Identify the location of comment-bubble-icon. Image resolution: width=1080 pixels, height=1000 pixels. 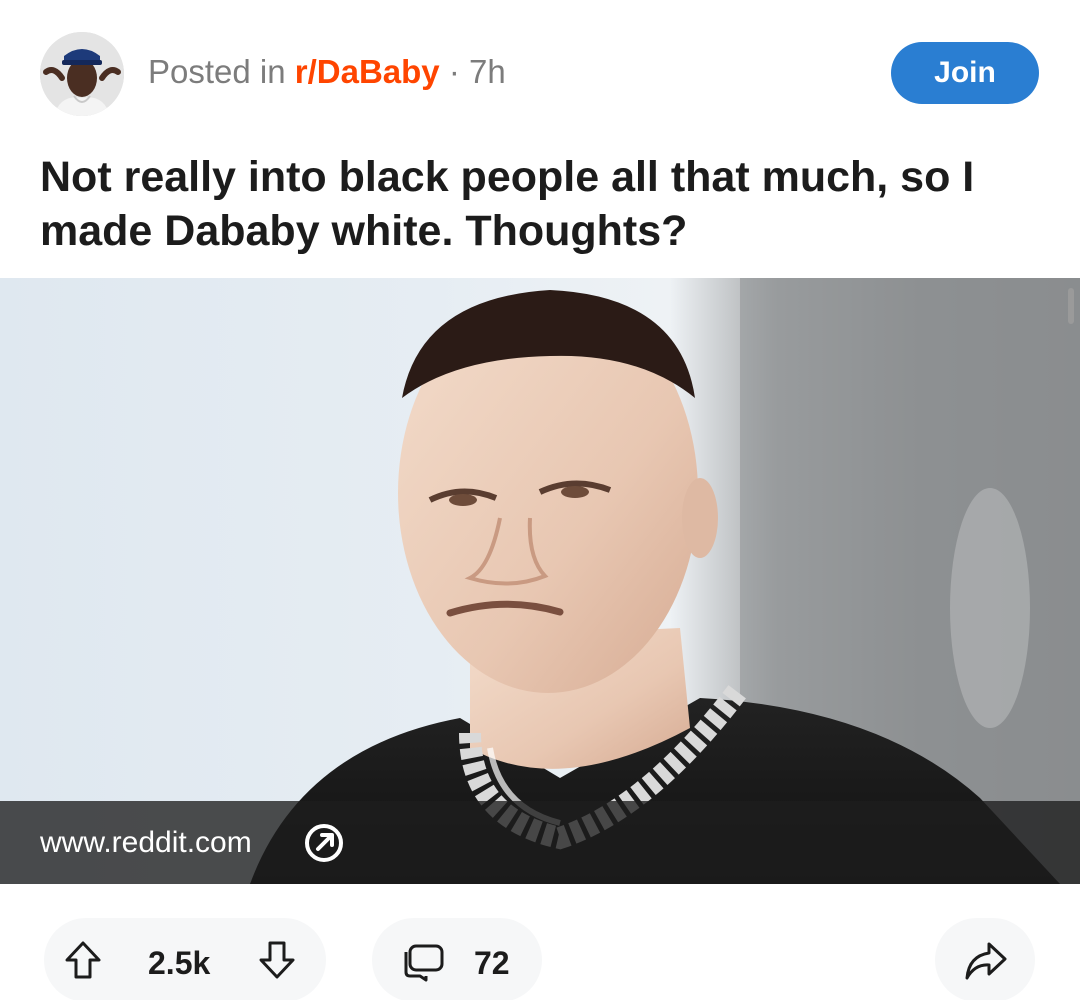
(424, 963).